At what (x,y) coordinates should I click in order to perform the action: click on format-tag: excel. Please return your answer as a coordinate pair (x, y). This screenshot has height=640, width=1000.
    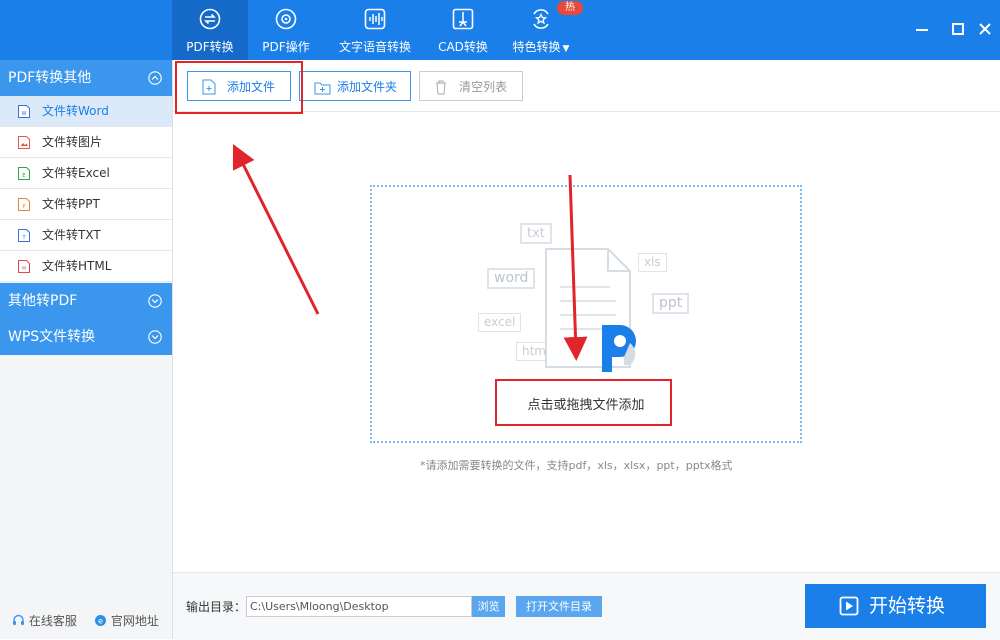
    Looking at the image, I should click on (500, 322).